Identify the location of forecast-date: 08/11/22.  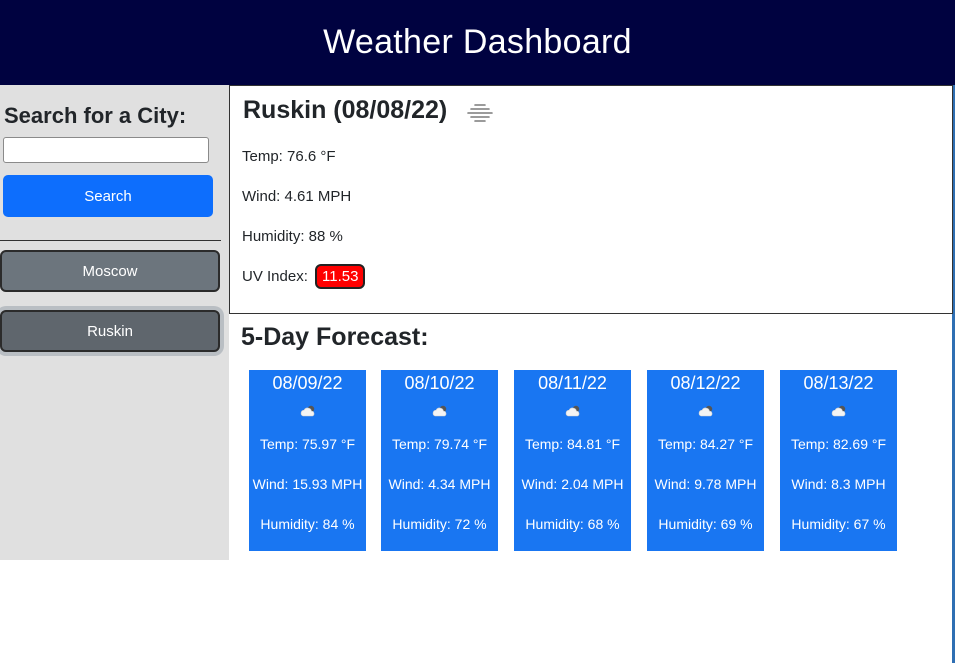
(572, 383).